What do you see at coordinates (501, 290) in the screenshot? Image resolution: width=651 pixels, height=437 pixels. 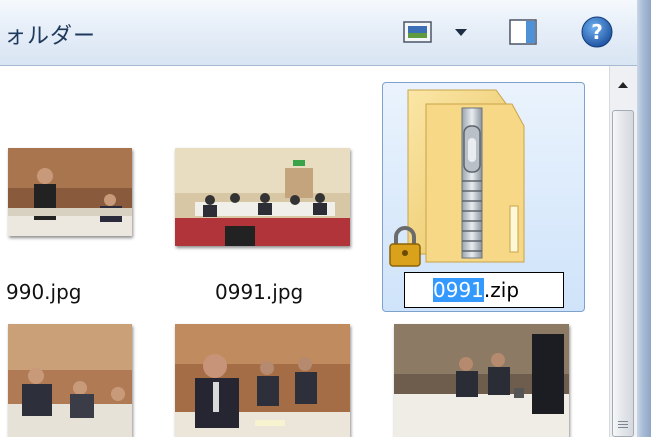 I see `rename-extension: .zip` at bounding box center [501, 290].